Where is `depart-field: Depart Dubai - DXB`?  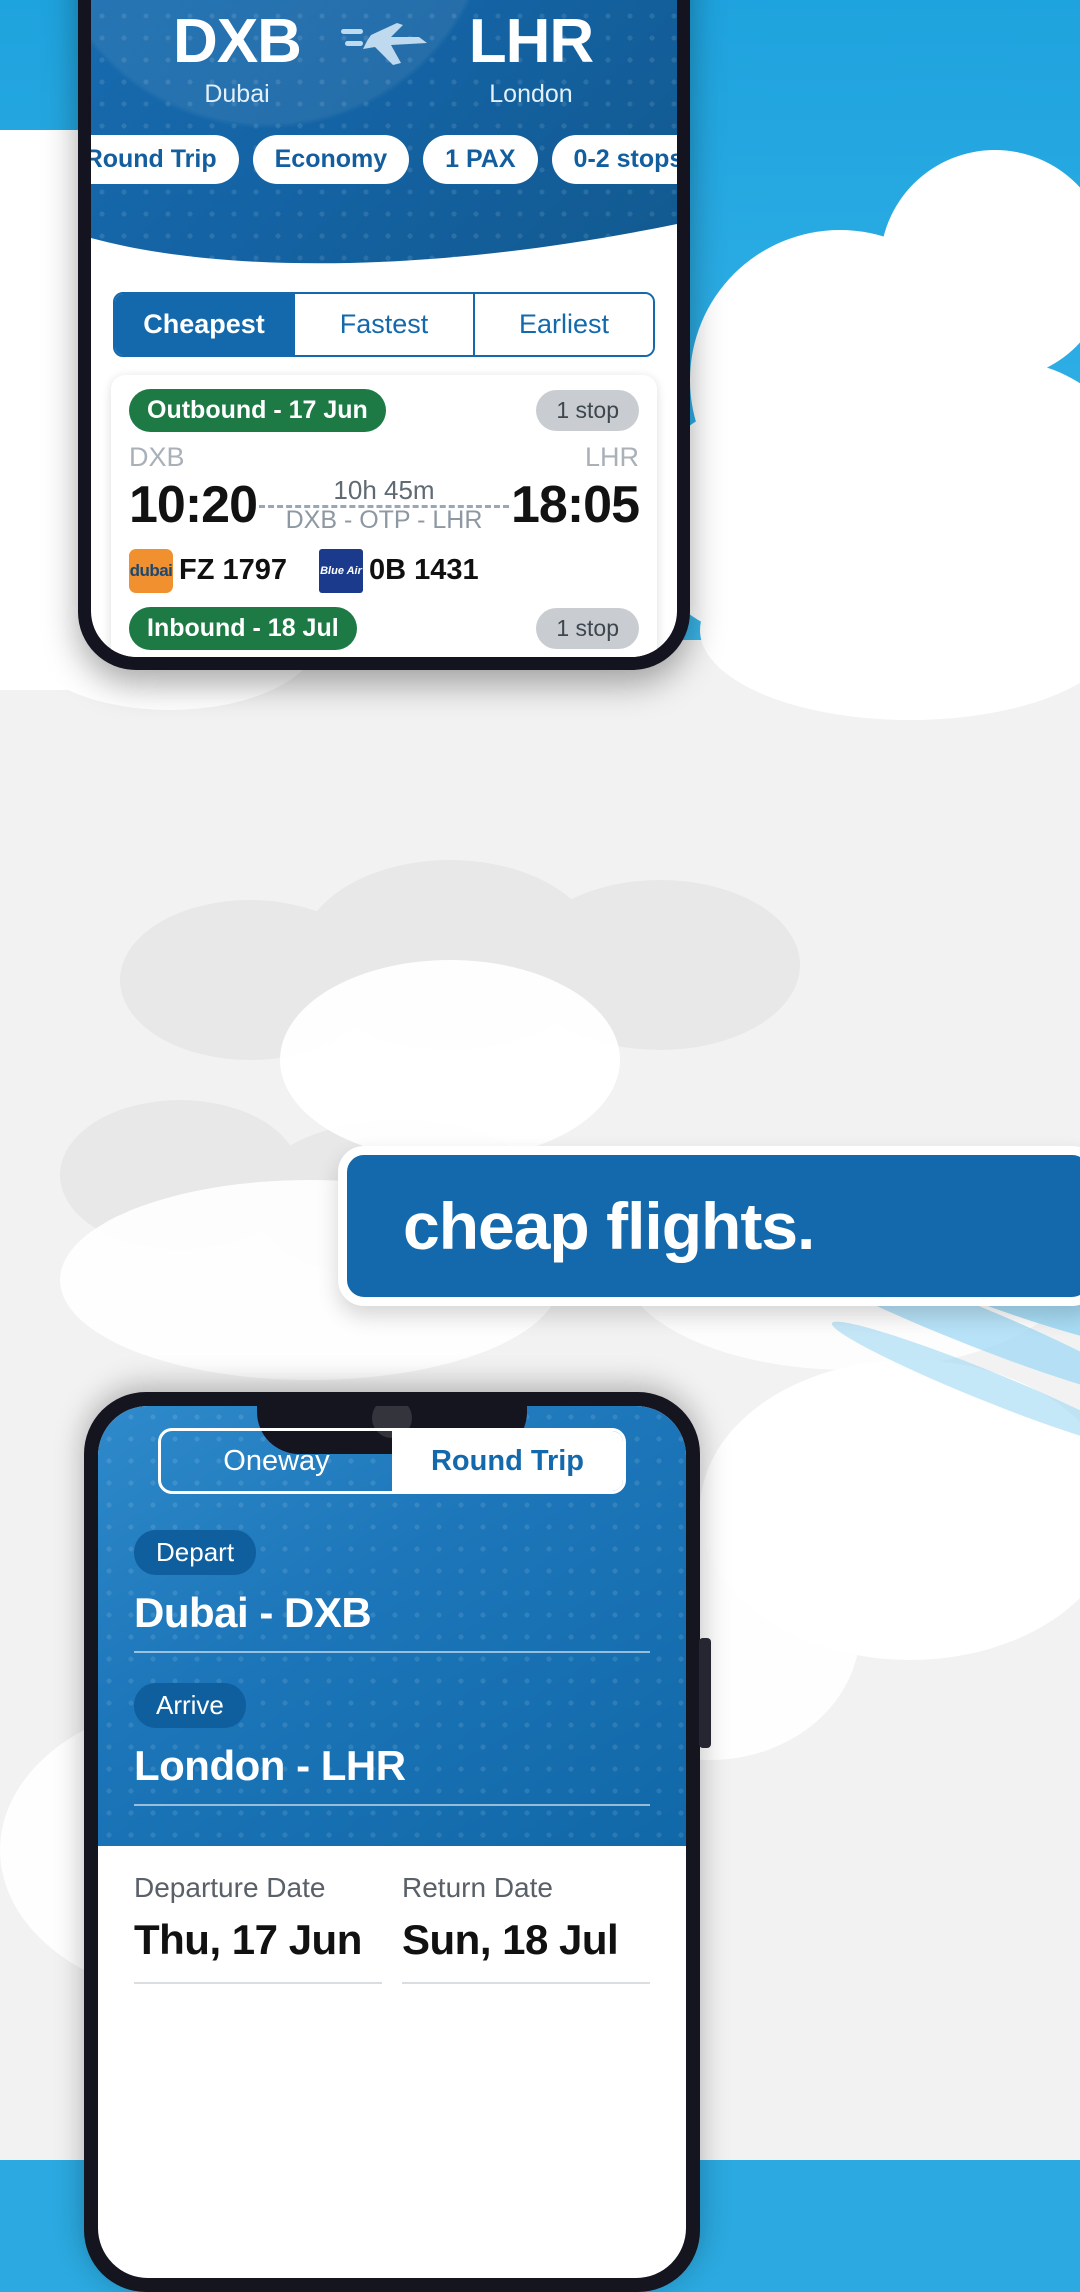 depart-field: Depart Dubai - DXB is located at coordinates (392, 1591).